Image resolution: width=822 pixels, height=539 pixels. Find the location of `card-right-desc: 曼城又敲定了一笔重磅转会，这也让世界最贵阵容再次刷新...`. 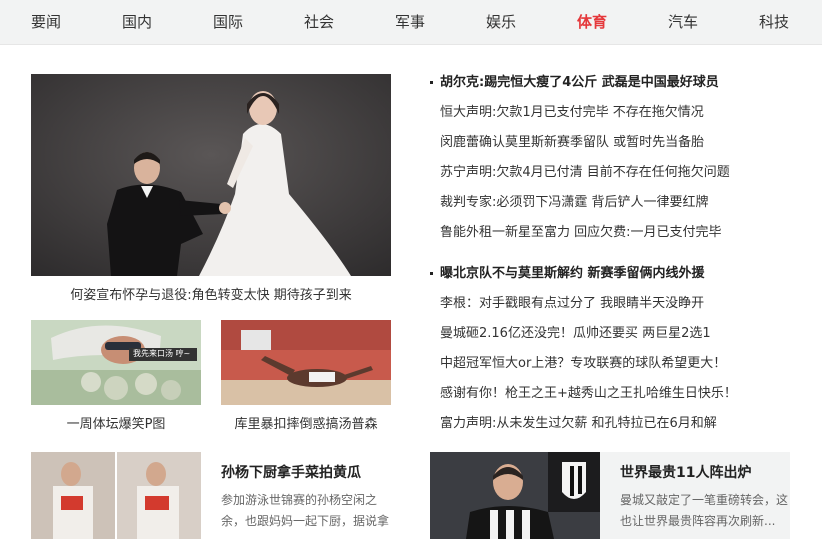

card-right-desc: 曼城又敲定了一笔重磅转会，这也让世界最贵阵容再次刷新... is located at coordinates (704, 510).